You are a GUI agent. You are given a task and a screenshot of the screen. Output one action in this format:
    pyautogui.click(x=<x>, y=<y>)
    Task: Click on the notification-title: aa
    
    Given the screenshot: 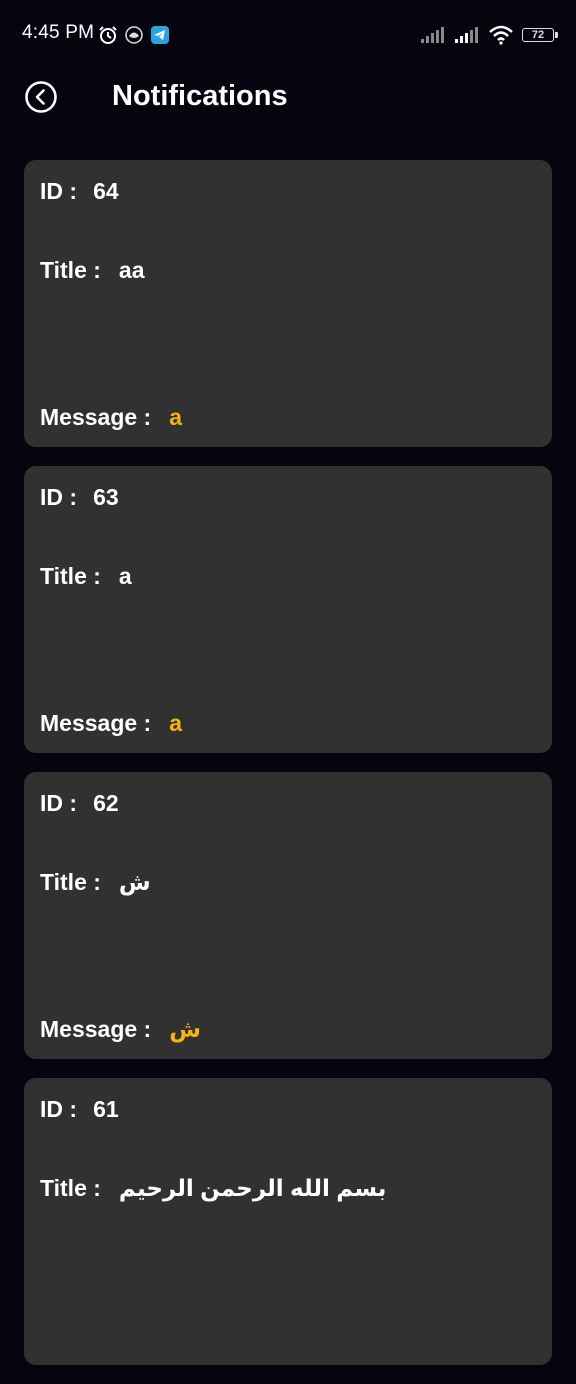 What is the action you would take?
    pyautogui.click(x=131, y=270)
    